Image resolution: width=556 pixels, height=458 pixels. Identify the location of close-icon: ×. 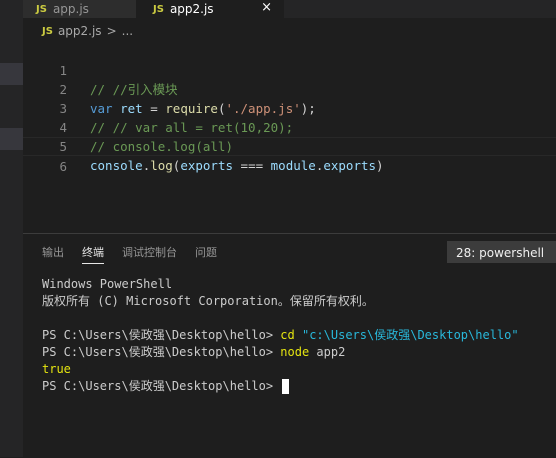
(266, 7).